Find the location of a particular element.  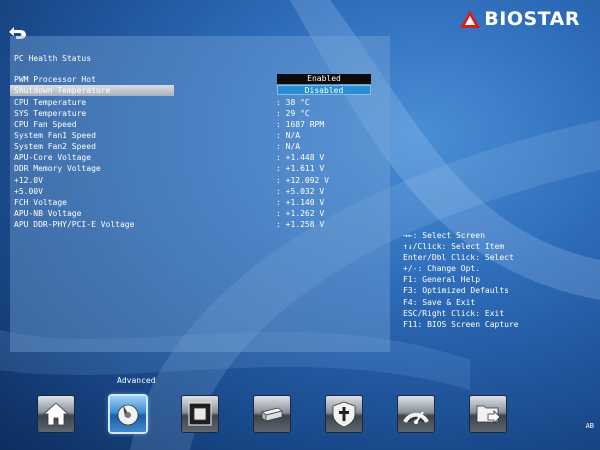

security-icon is located at coordinates (344, 414).